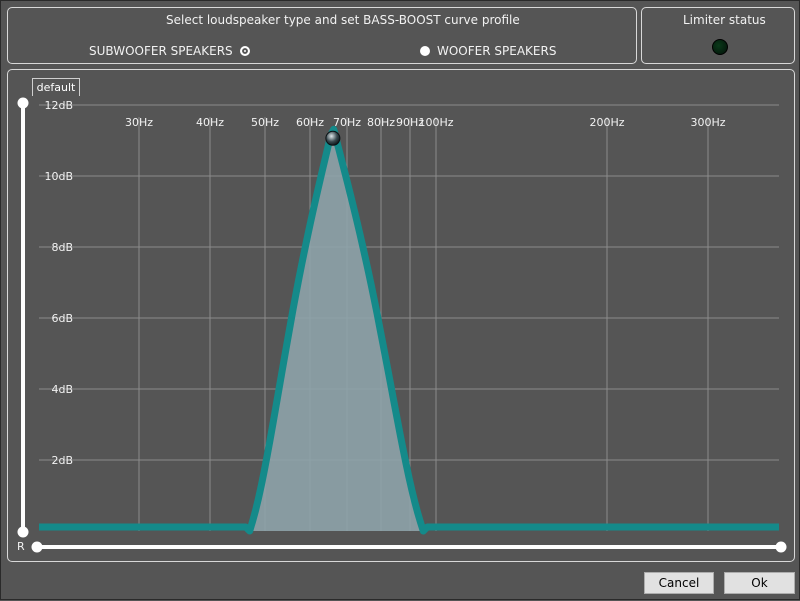 Image resolution: width=800 pixels, height=601 pixels. I want to click on profile-tab-default: default, so click(56, 87).